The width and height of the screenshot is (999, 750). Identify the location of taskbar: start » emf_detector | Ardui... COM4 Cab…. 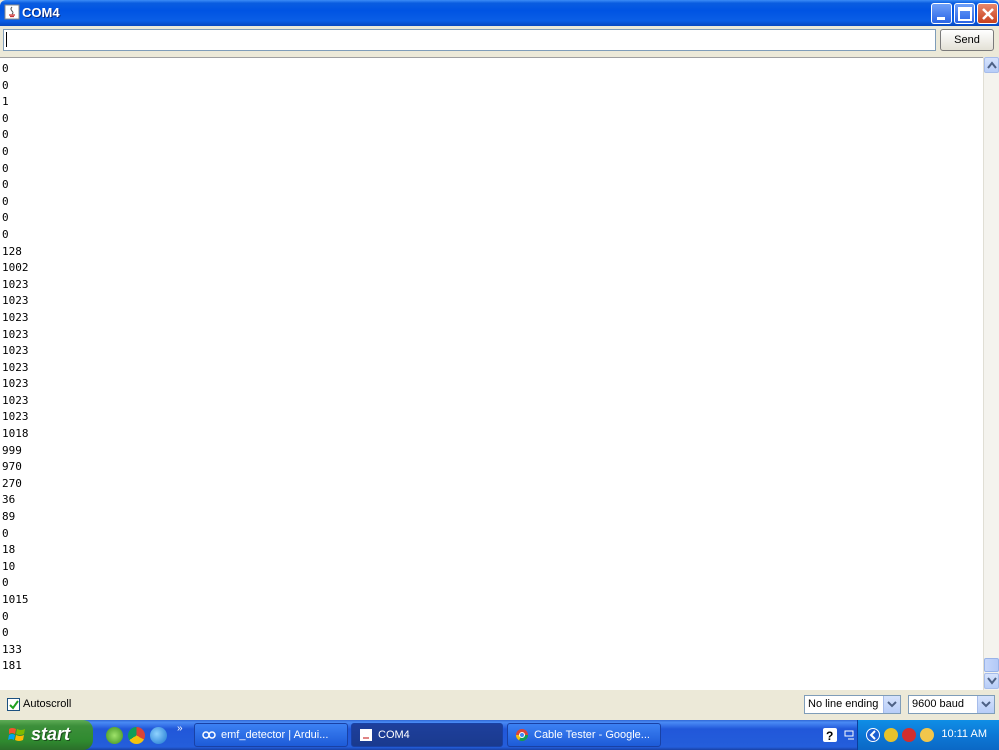
(499, 735).